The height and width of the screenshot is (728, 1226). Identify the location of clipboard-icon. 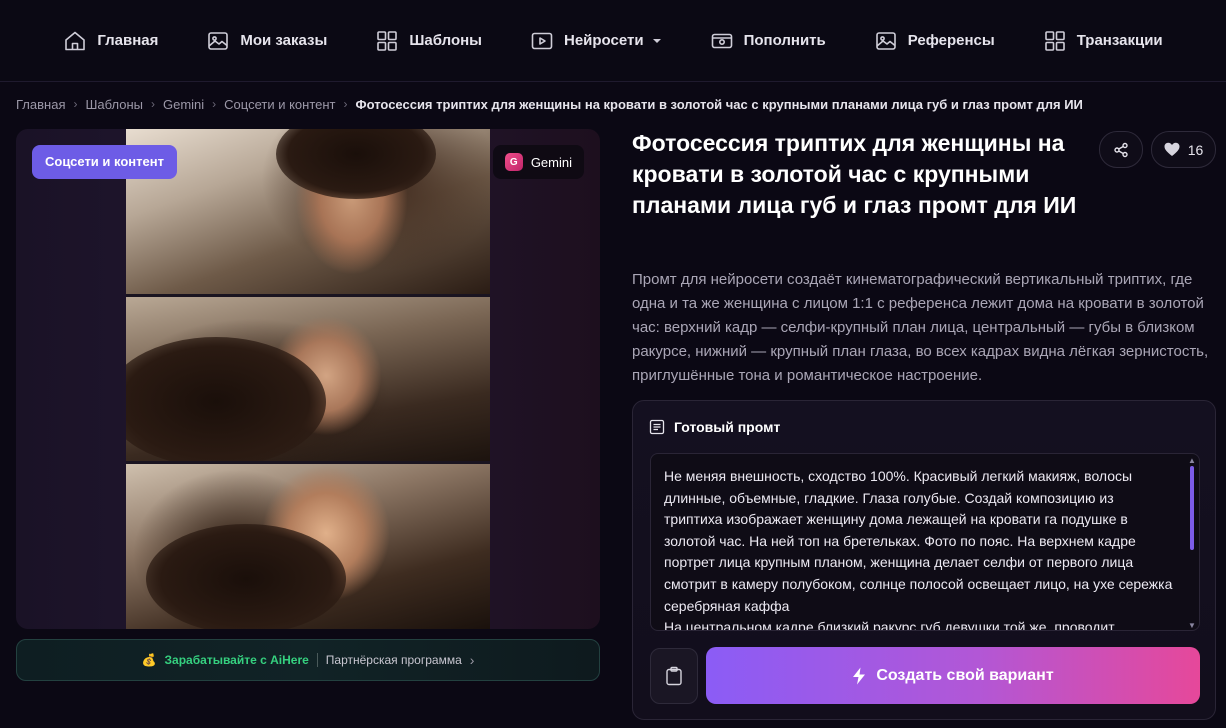
(674, 676).